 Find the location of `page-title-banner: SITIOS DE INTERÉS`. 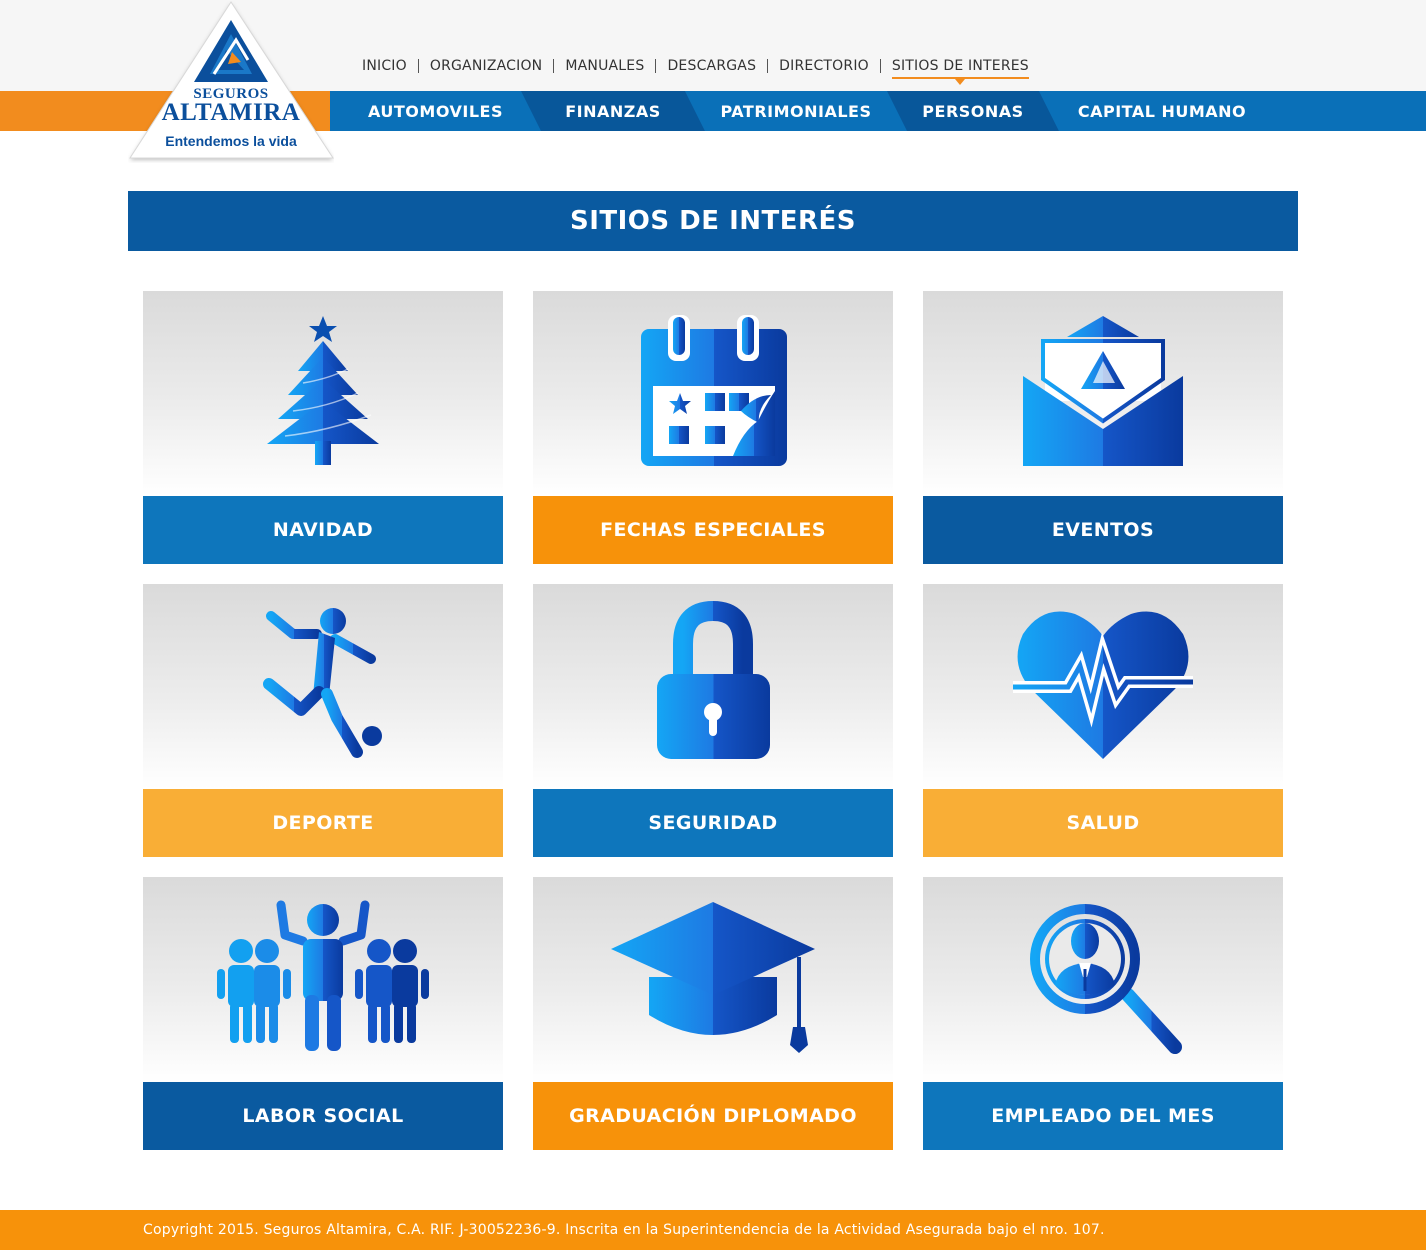

page-title-banner: SITIOS DE INTERÉS is located at coordinates (713, 221).